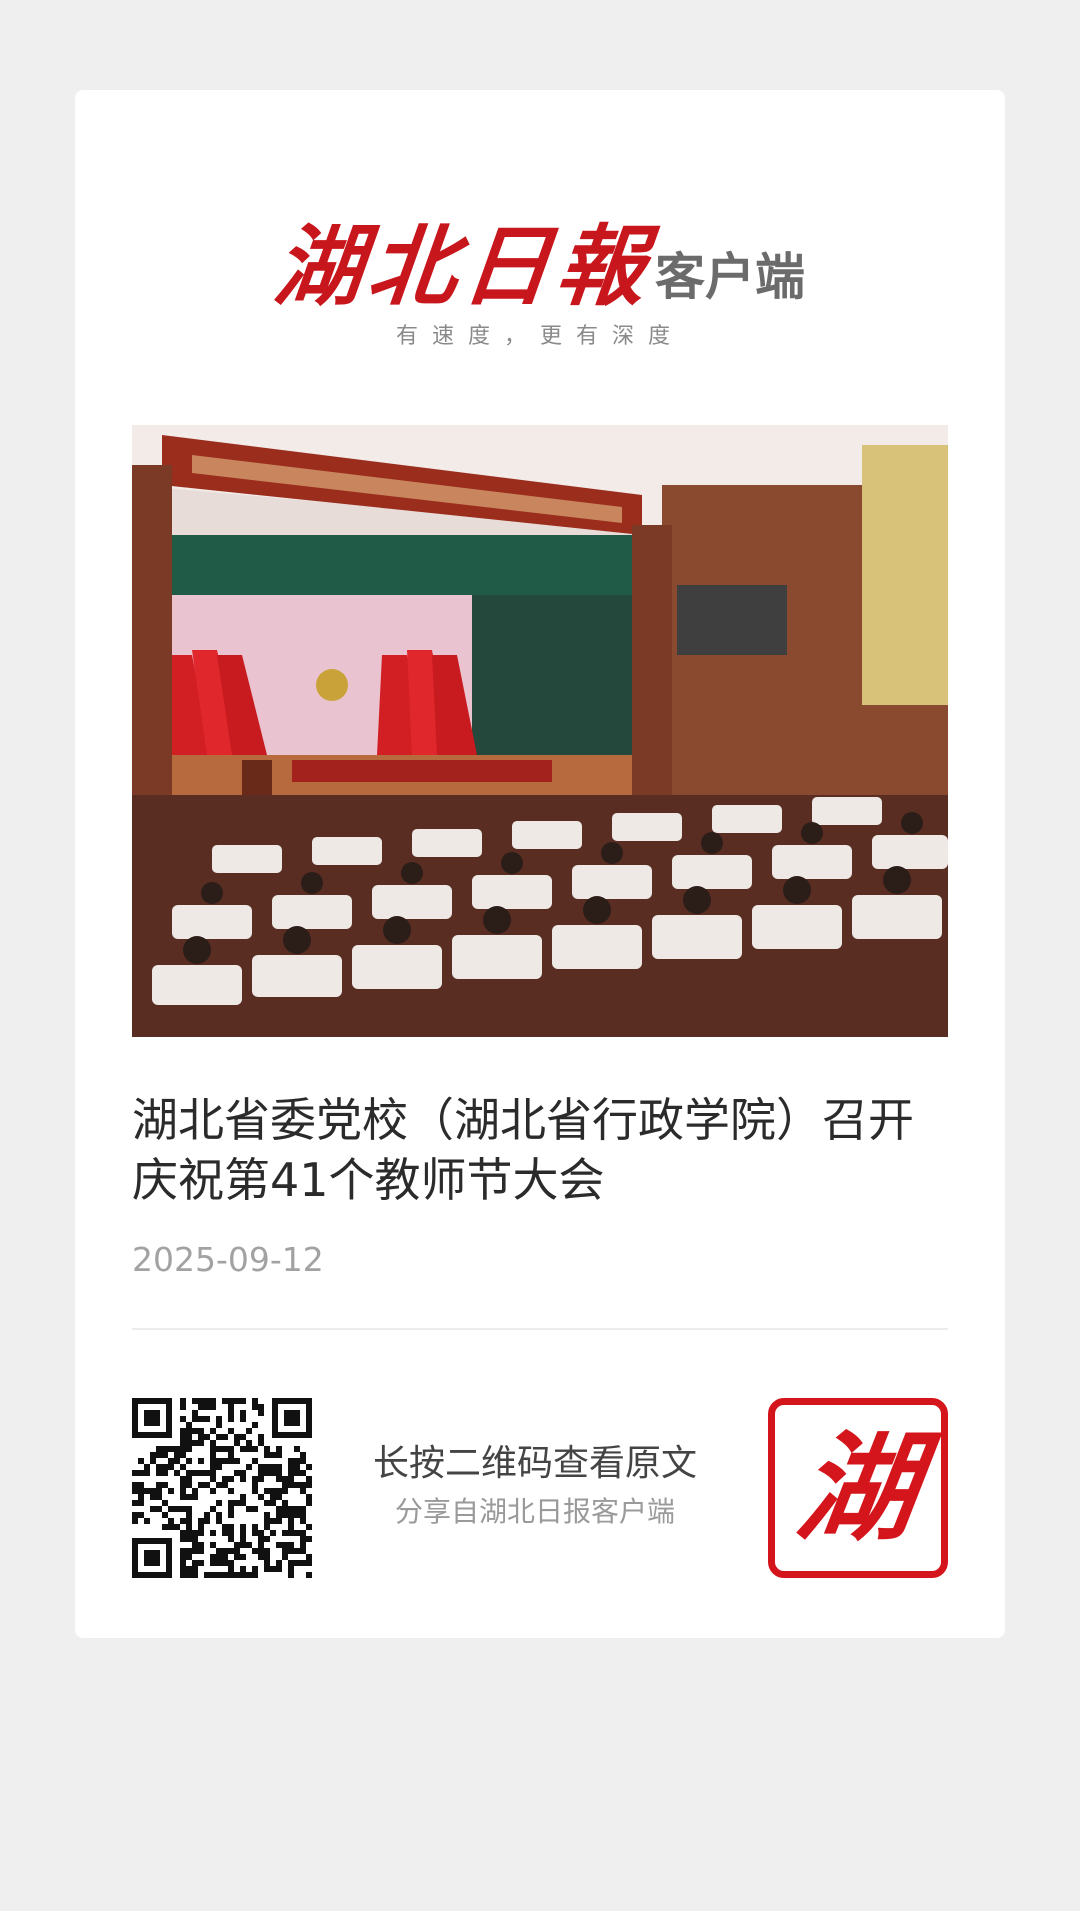 The height and width of the screenshot is (1911, 1080). What do you see at coordinates (539, 336) in the screenshot?
I see `slogan: 有速度，更有深度` at bounding box center [539, 336].